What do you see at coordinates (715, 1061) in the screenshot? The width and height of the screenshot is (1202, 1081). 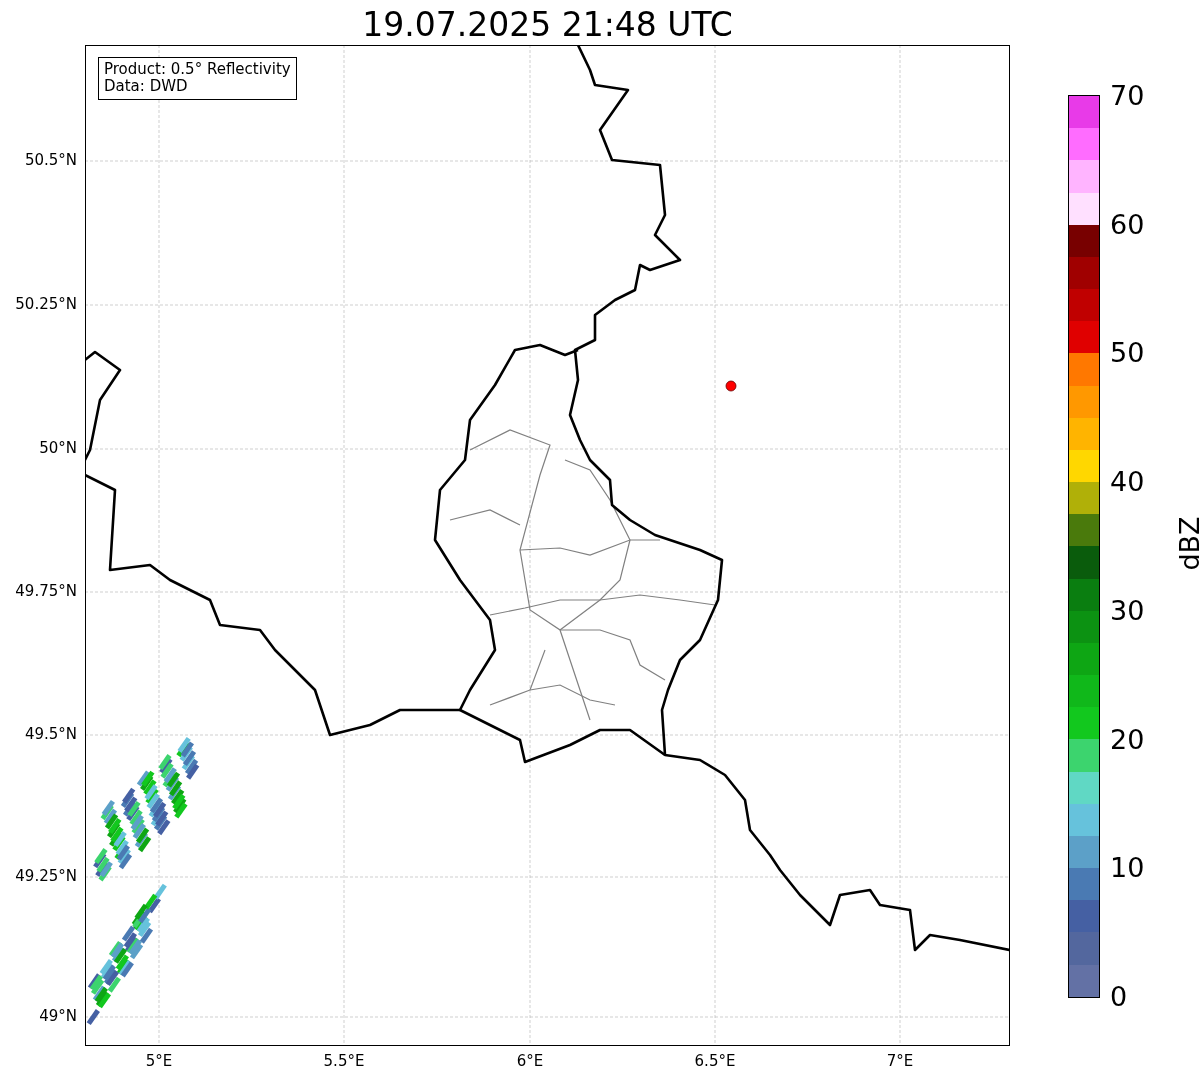 I see `longitude-label: 6.5°E` at bounding box center [715, 1061].